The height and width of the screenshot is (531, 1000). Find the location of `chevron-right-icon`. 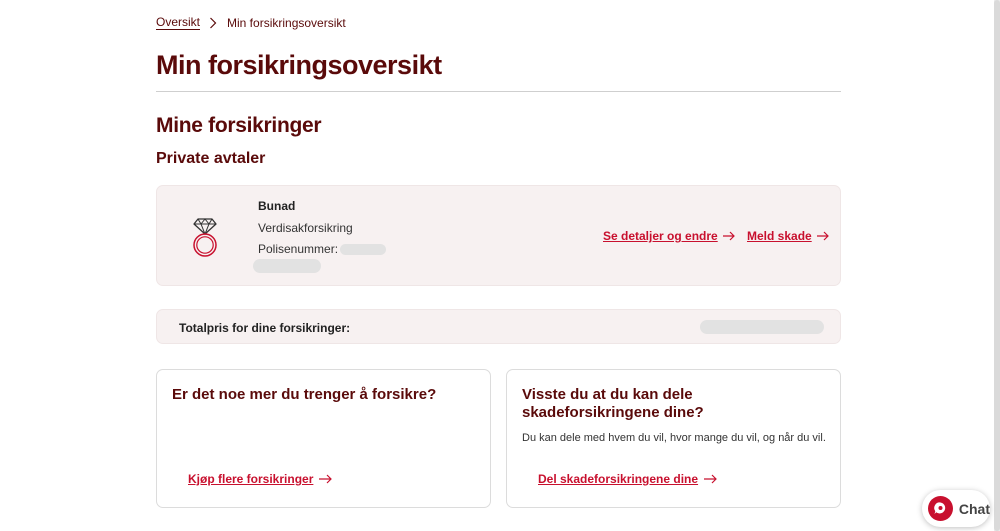

chevron-right-icon is located at coordinates (213, 23).